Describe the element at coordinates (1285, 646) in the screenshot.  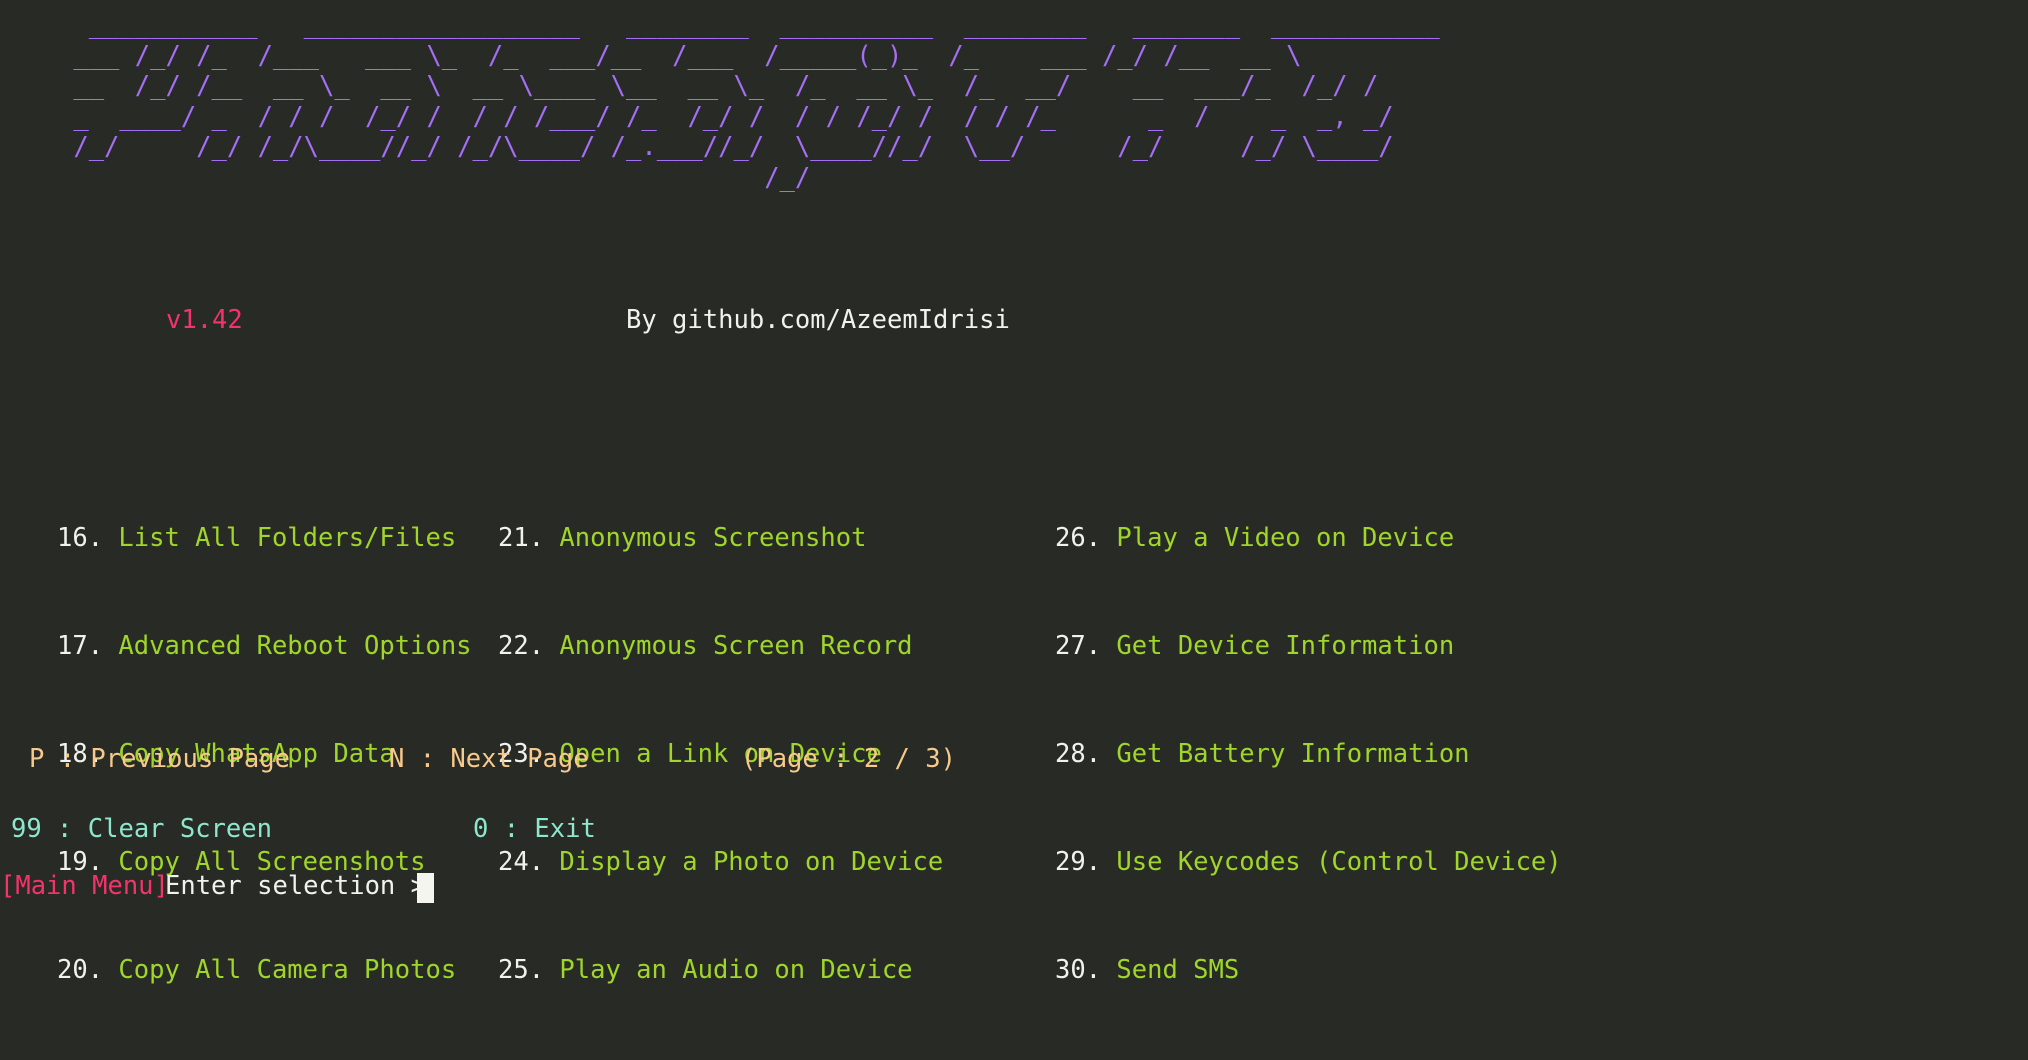
I see `menu-item-label: Get Device Information` at that location.